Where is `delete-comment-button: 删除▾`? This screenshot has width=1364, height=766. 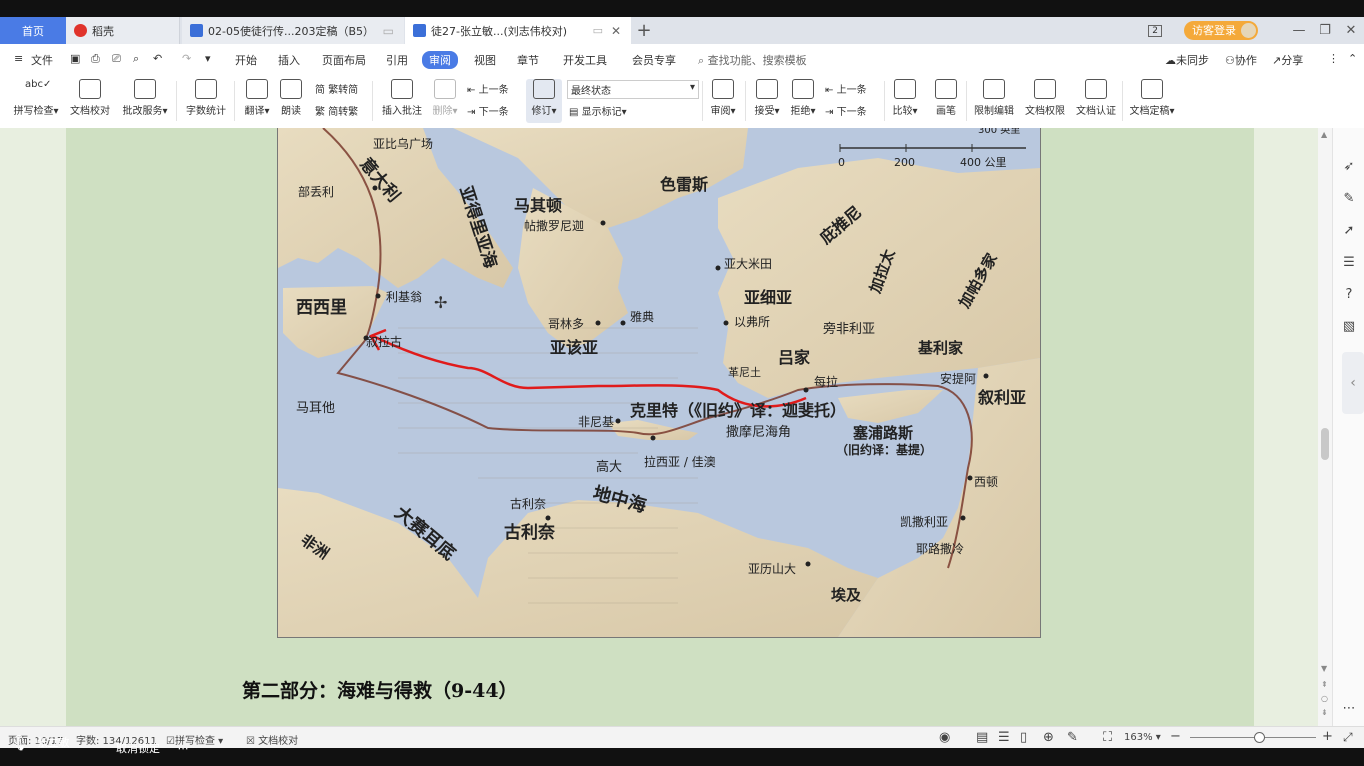
delete-comment-button: 删除▾ is located at coordinates (445, 98).